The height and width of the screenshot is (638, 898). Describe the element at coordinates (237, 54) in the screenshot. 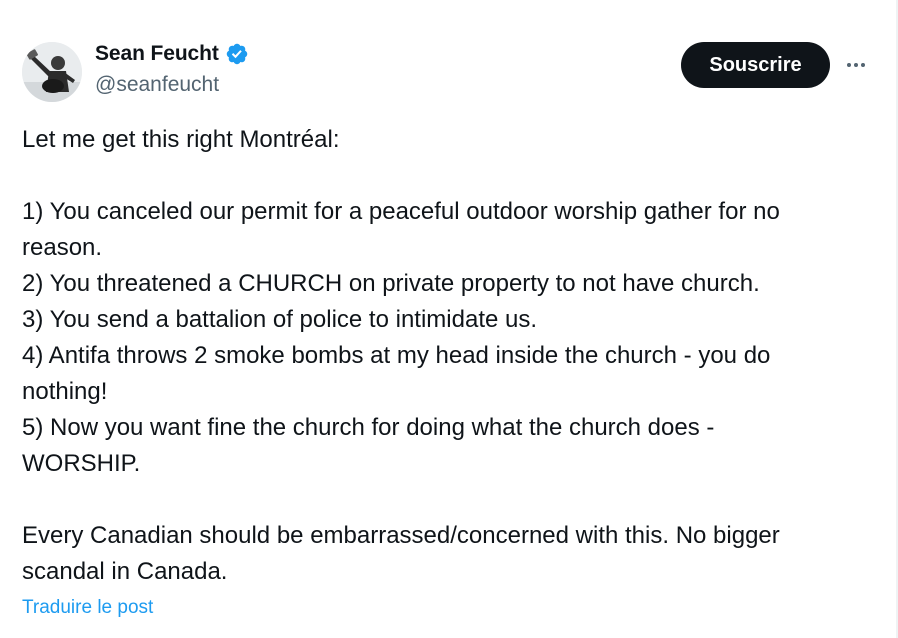

I see `verified-badge-icon` at that location.